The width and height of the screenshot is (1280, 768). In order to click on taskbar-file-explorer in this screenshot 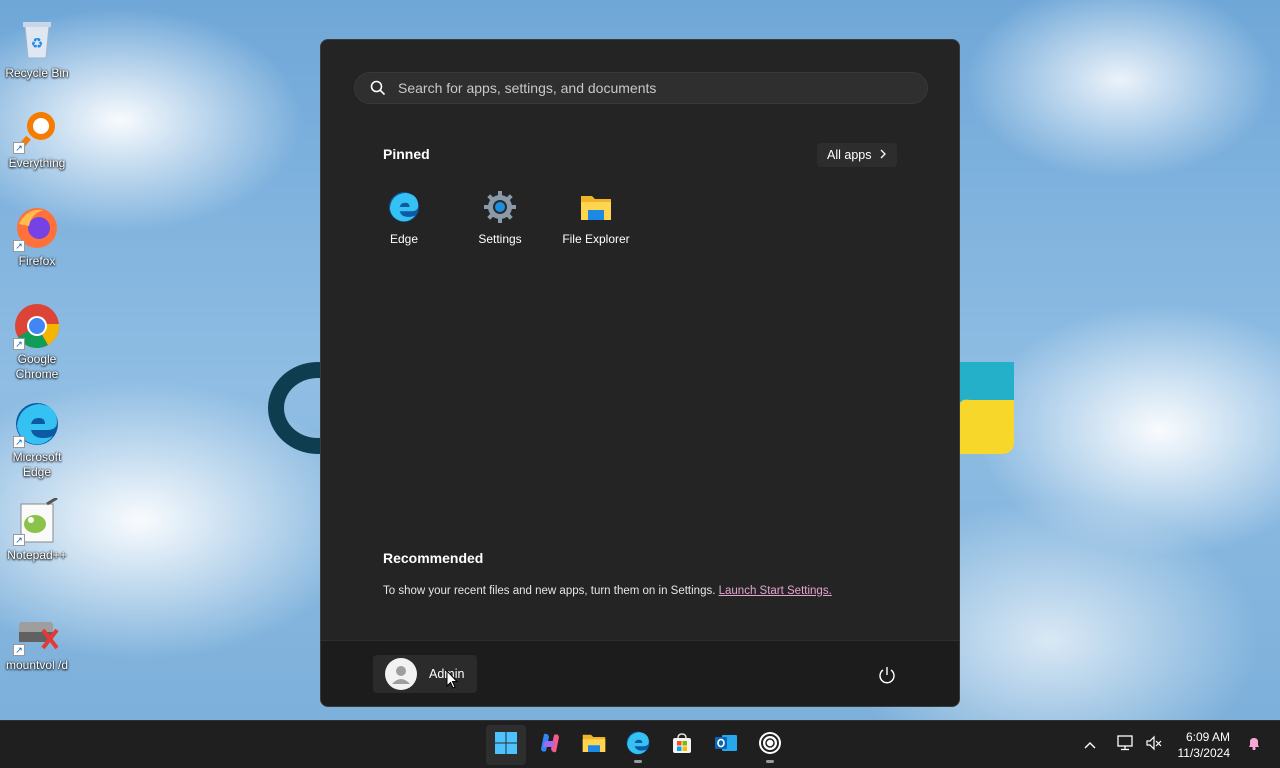, I will do `click(594, 745)`.